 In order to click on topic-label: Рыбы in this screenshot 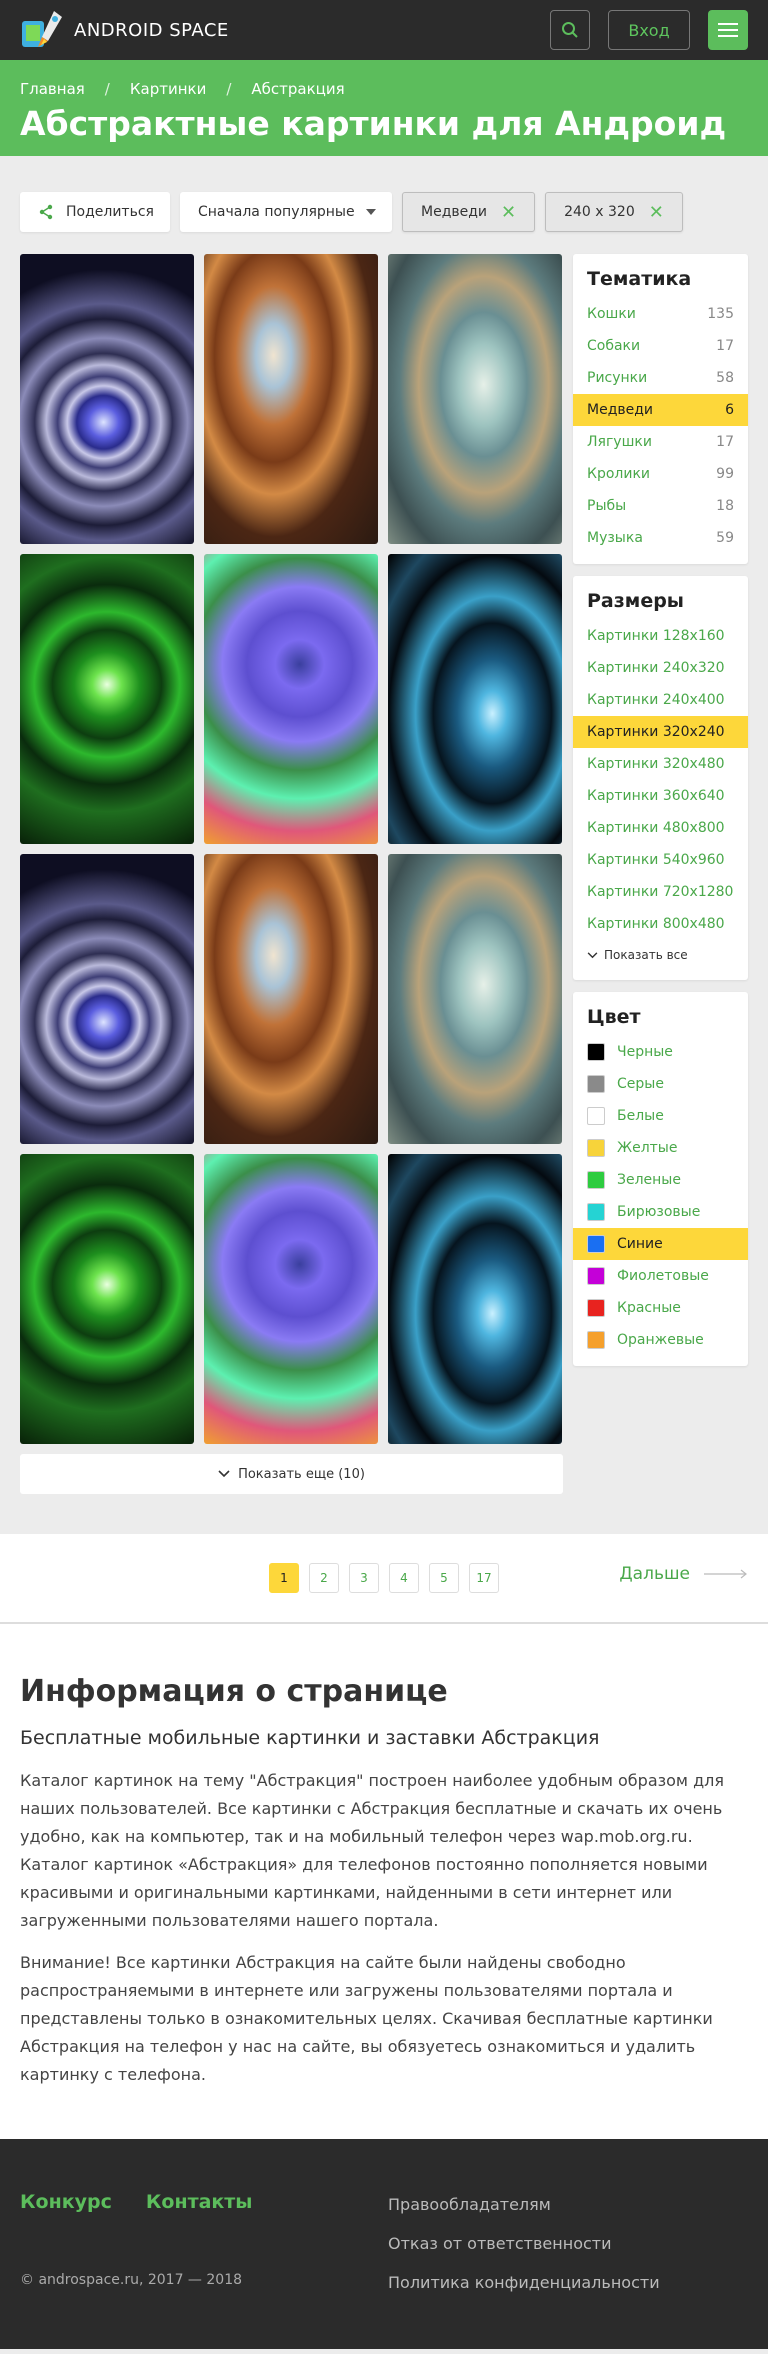, I will do `click(607, 506)`.